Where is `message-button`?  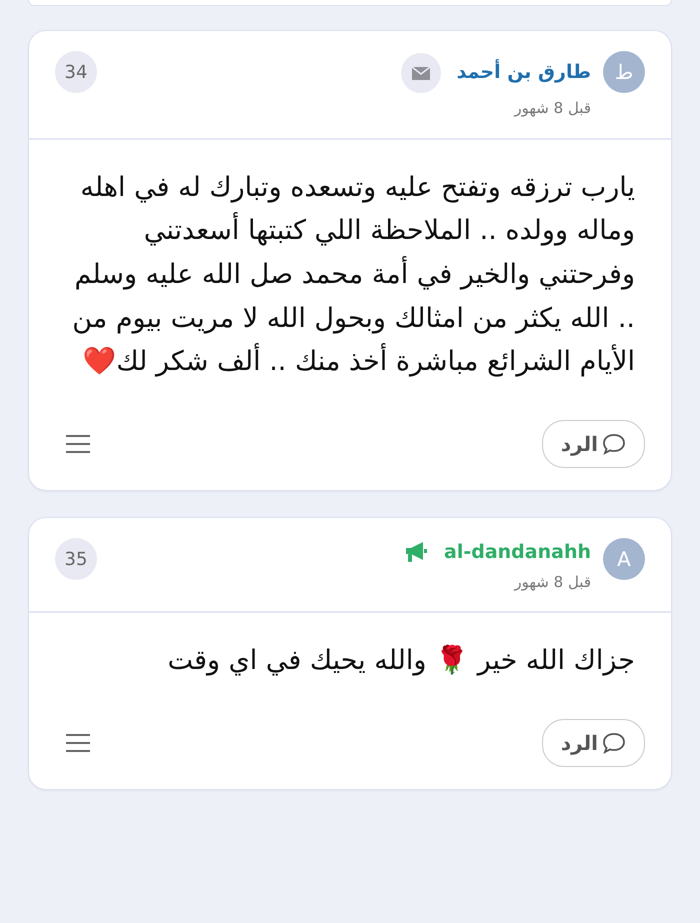 message-button is located at coordinates (420, 73).